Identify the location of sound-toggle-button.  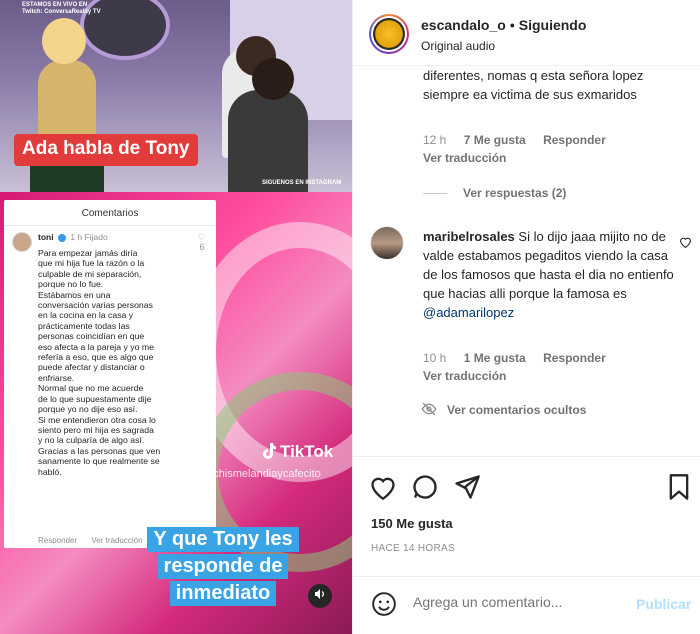
(320, 596).